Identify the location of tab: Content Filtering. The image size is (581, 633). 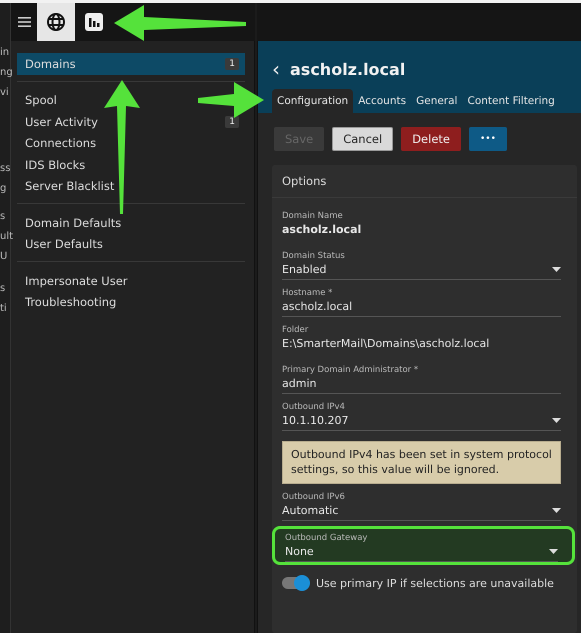
(511, 101).